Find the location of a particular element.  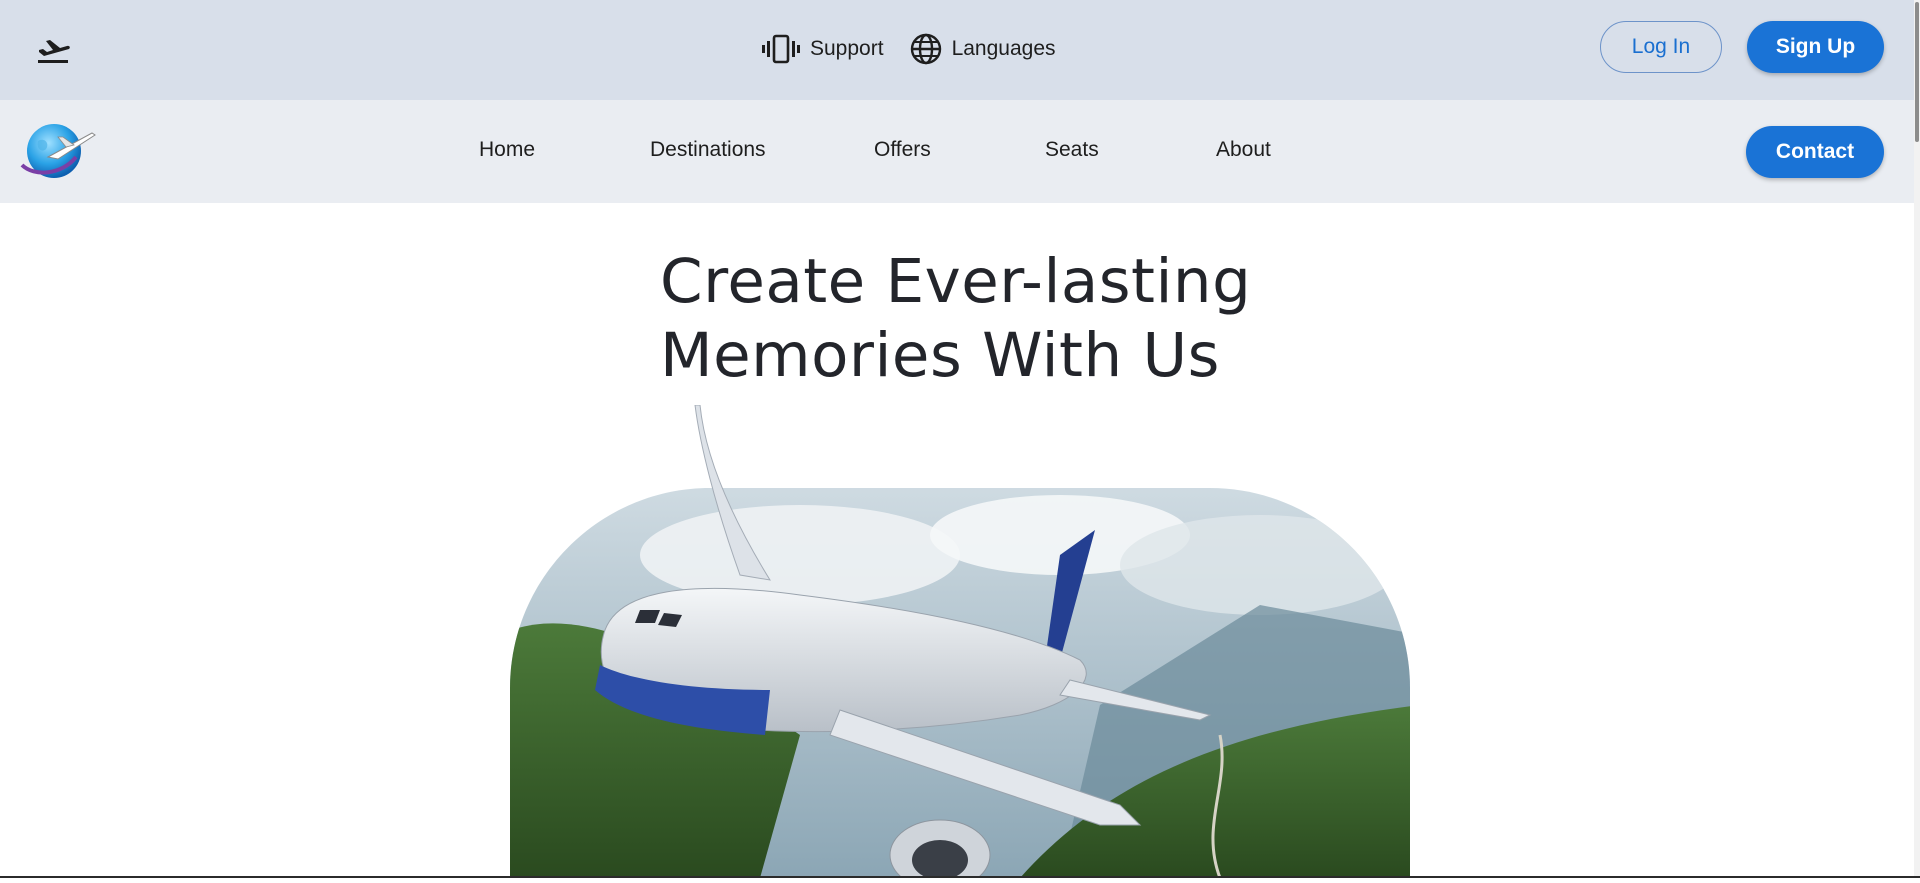

languages-link: Languages is located at coordinates (983, 49).